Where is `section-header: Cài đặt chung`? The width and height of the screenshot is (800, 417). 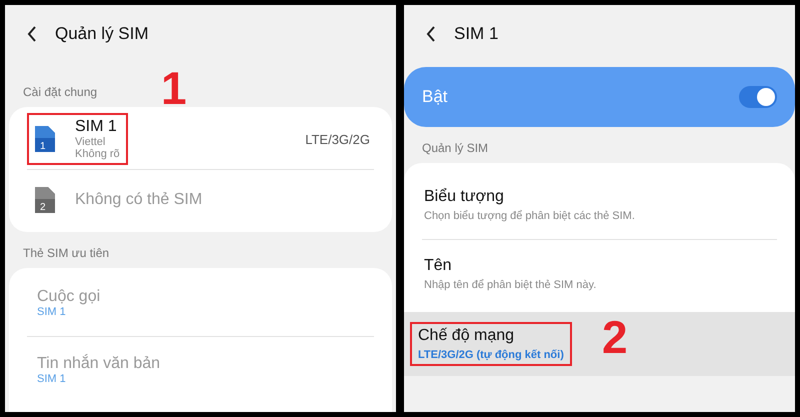
section-header: Cài đặt chung is located at coordinates (60, 92).